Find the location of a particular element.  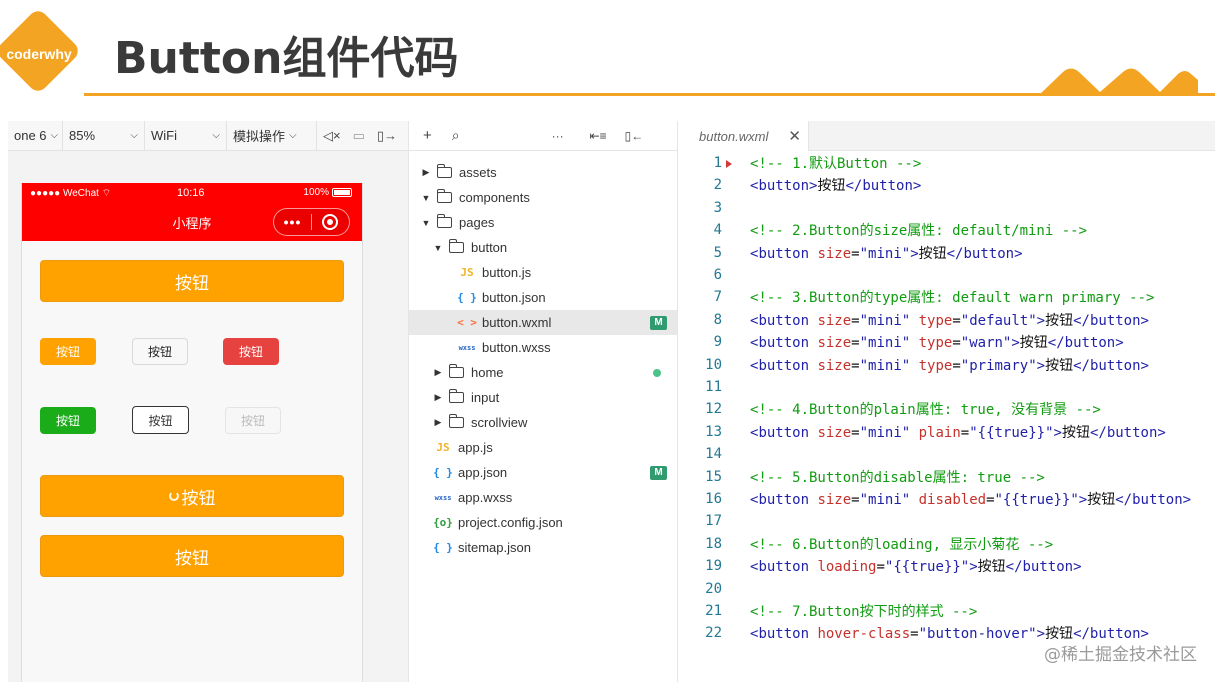

file-tree-item-label: home is located at coordinates (487, 372).